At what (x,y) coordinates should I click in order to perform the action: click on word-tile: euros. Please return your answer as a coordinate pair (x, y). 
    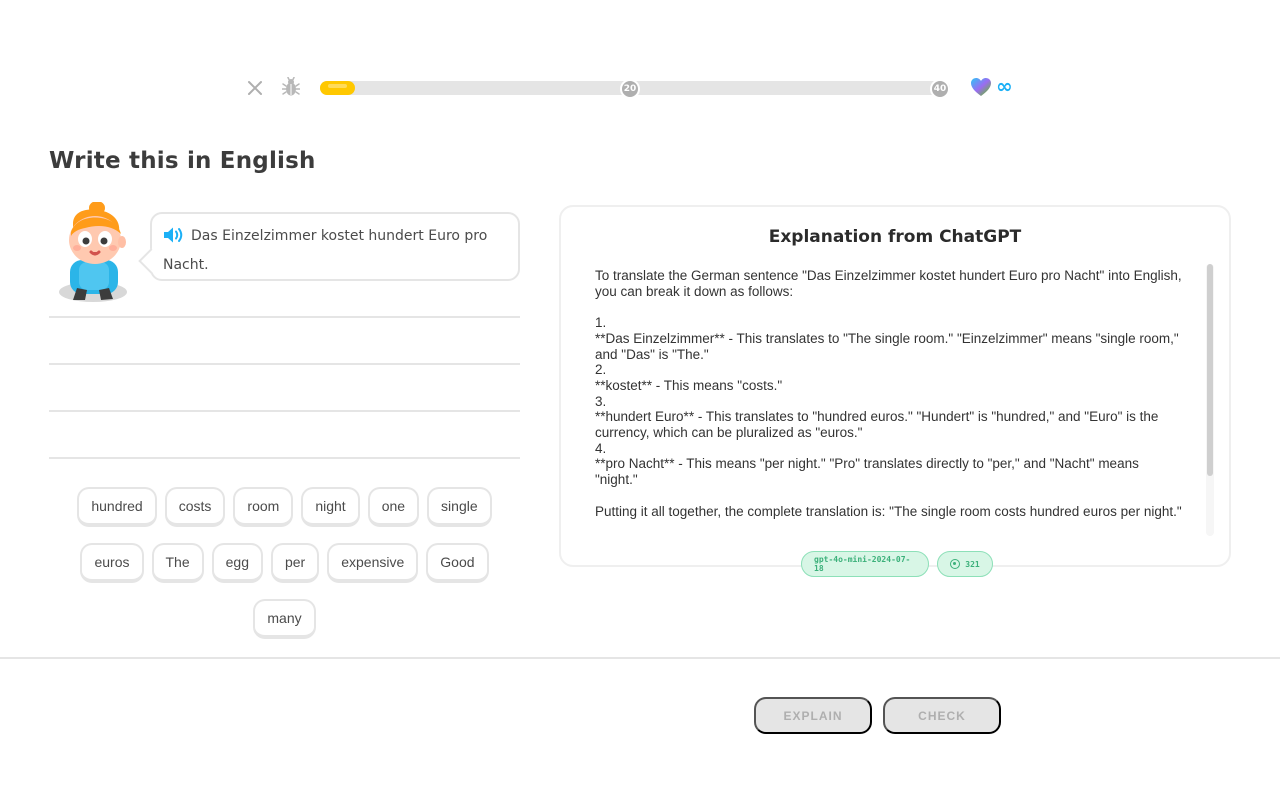
    Looking at the image, I should click on (112, 563).